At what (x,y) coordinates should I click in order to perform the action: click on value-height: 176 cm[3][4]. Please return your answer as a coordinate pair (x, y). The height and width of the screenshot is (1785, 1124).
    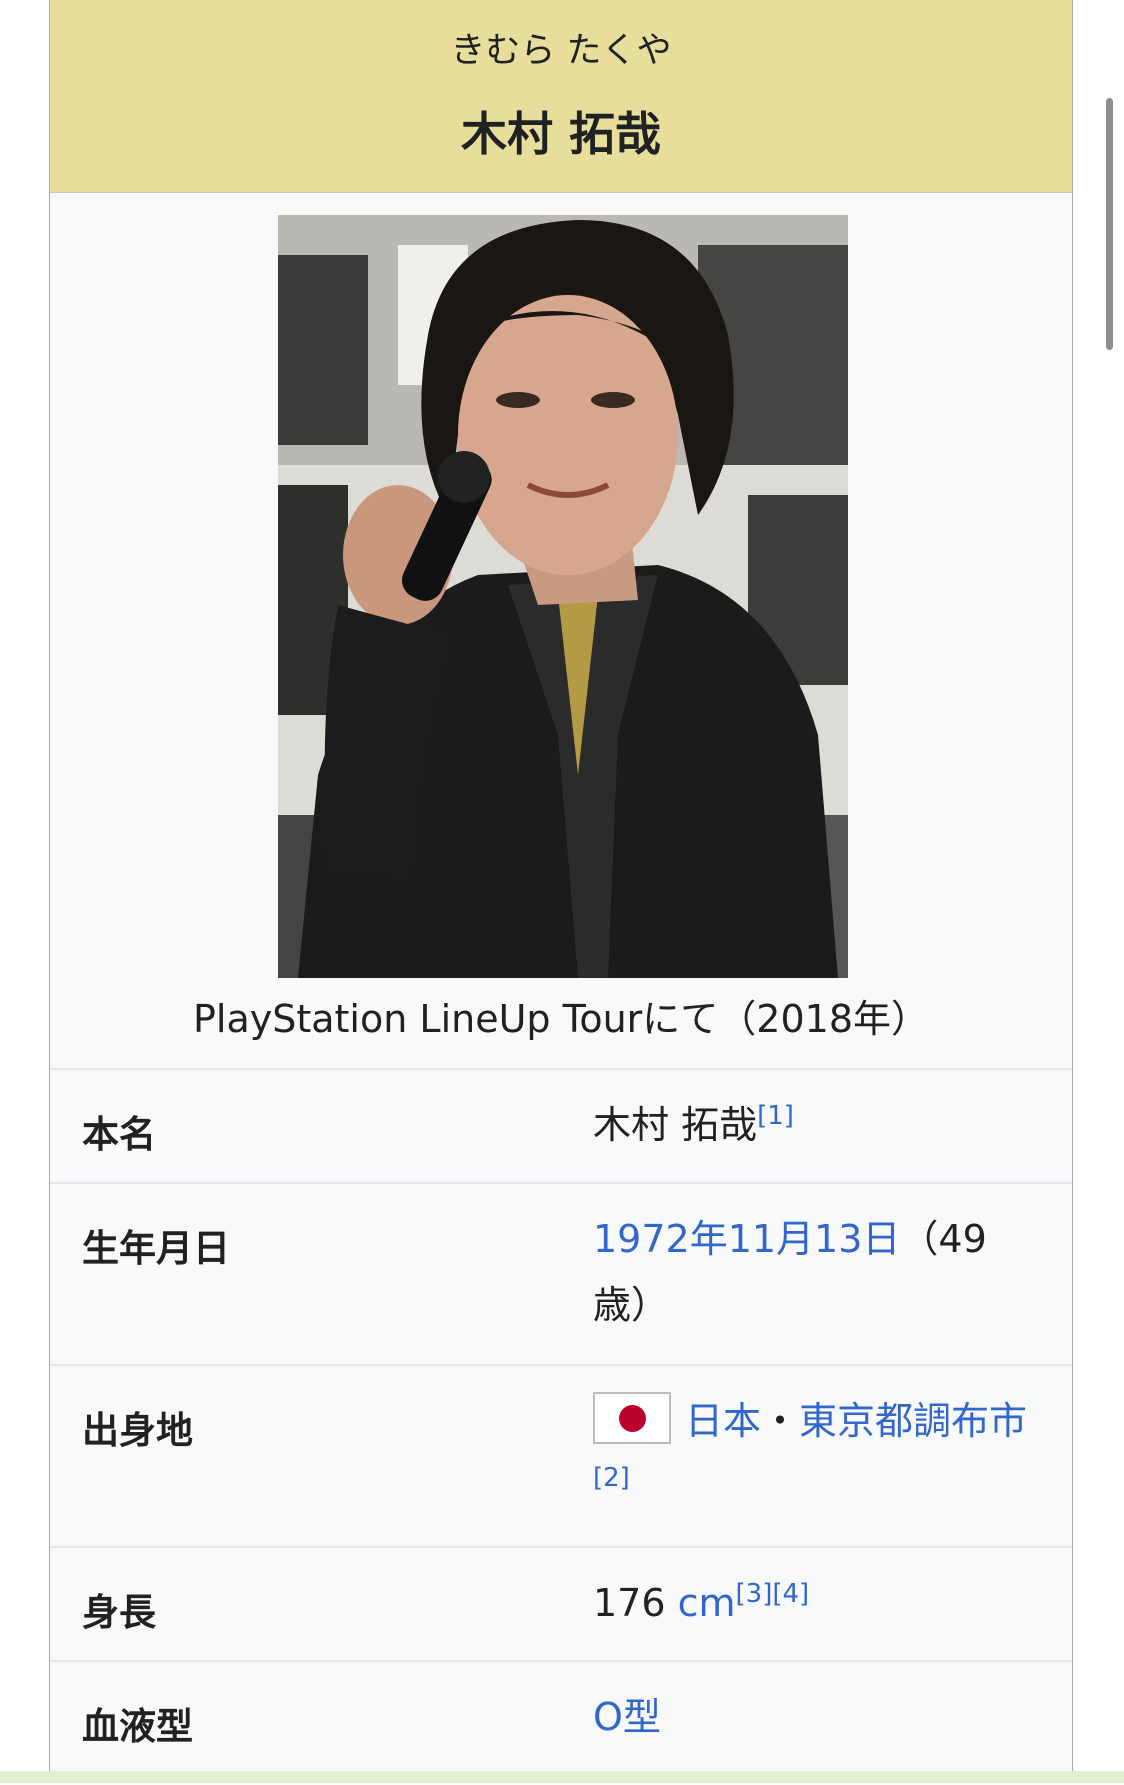
    Looking at the image, I should click on (813, 1603).